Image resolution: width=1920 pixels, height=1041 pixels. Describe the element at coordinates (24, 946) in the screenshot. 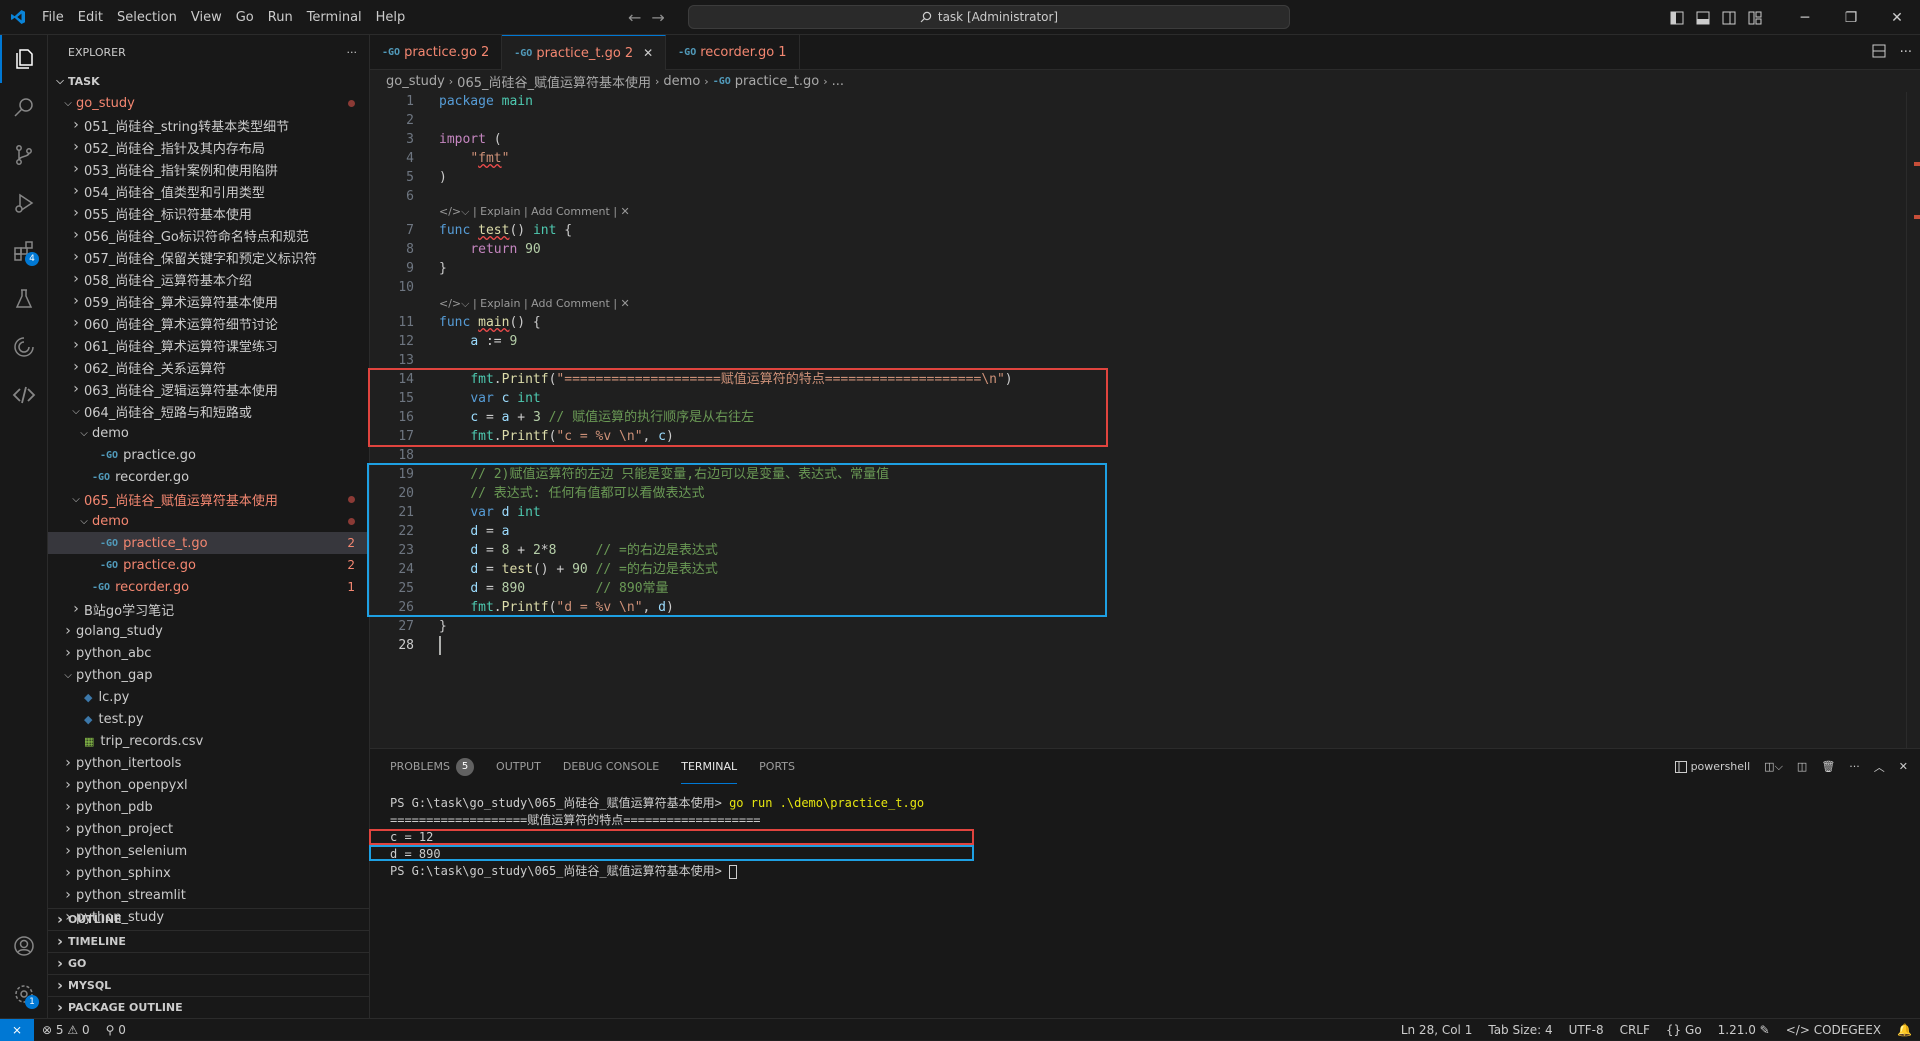

I see `accounts-icon` at that location.